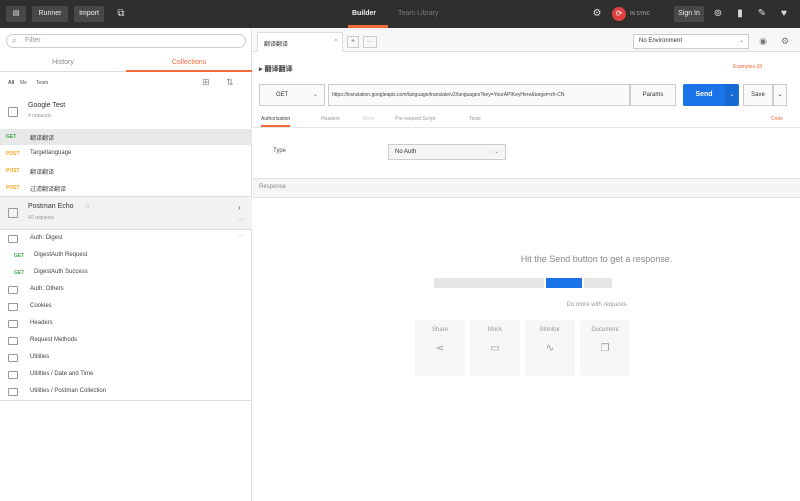 The height and width of the screenshot is (501, 800). Describe the element at coordinates (292, 95) in the screenshot. I see `method-select: GET ⌄` at that location.